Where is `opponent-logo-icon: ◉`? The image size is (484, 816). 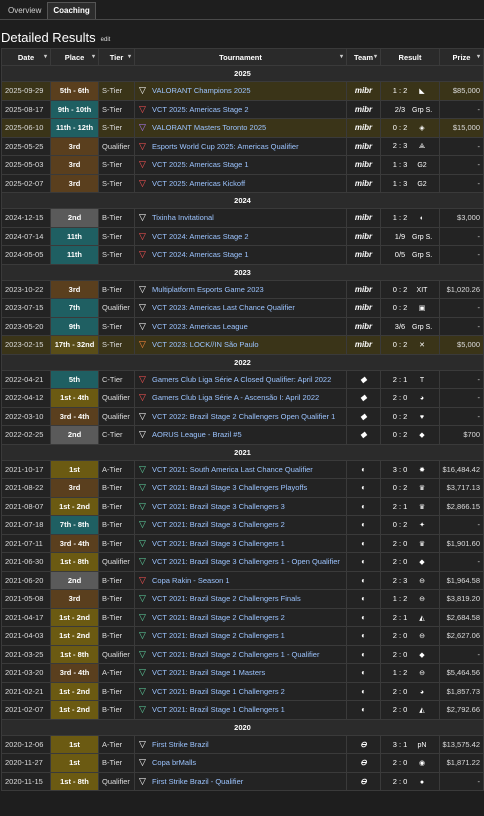
opponent-logo-icon: ◉ is located at coordinates (422, 763).